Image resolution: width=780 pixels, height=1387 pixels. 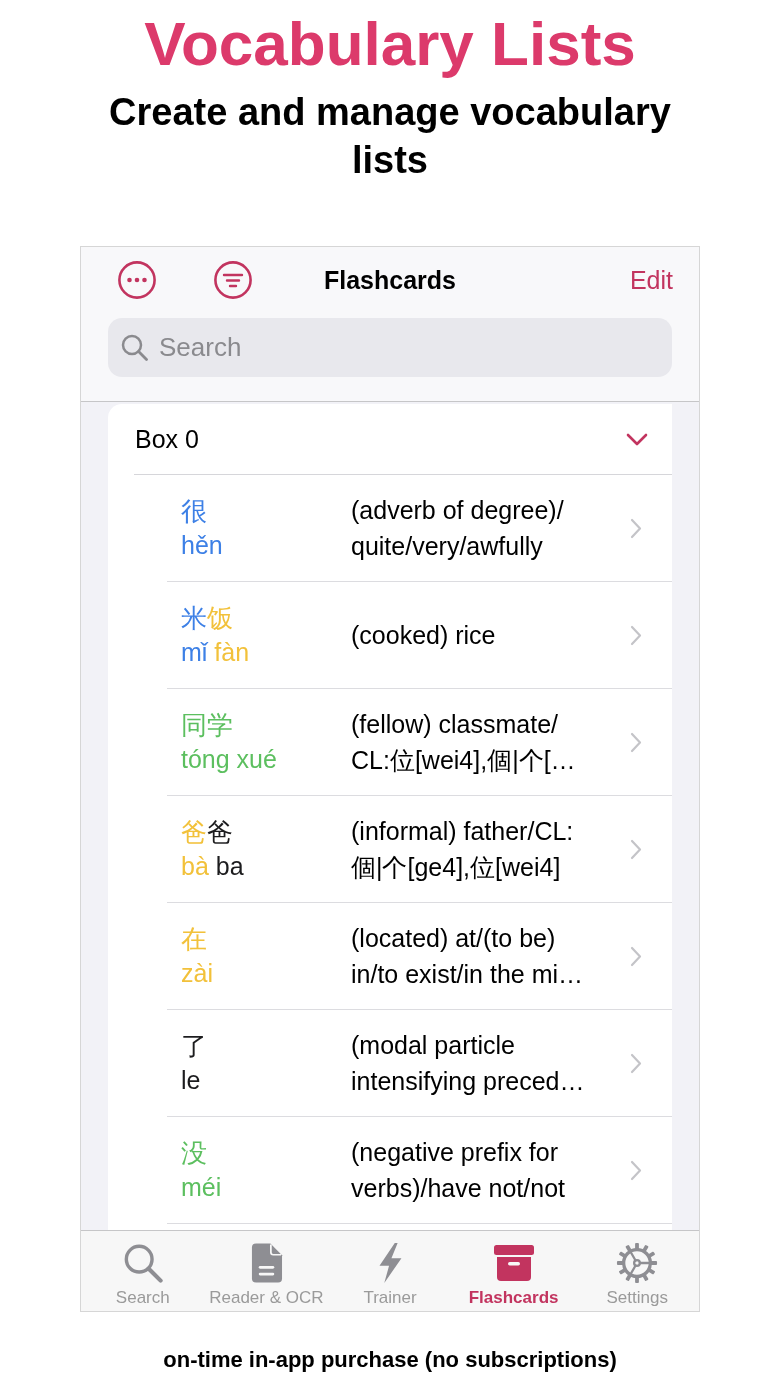 What do you see at coordinates (513, 1263) in the screenshot?
I see `archive-box-icon` at bounding box center [513, 1263].